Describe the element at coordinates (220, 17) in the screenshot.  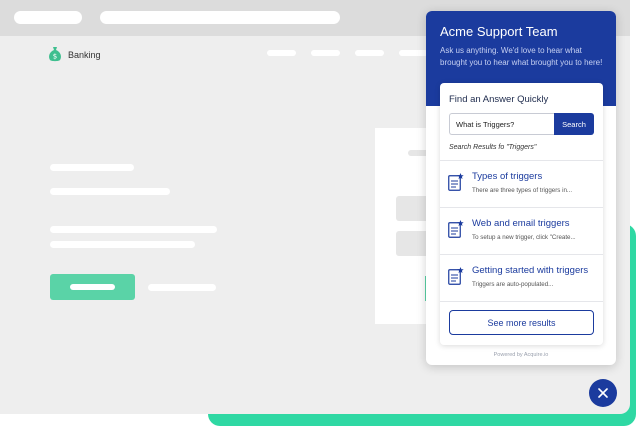
I see `address-bar-placeholder` at that location.